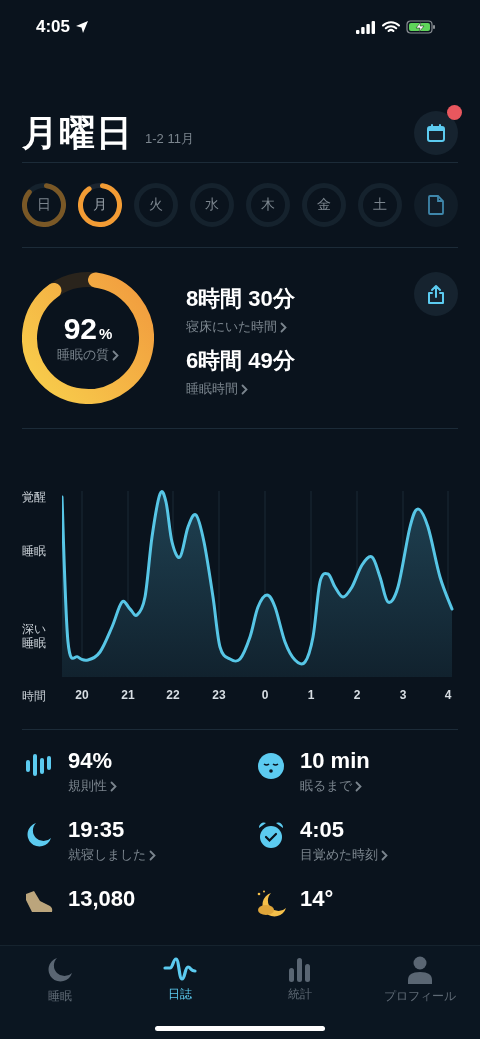 The image size is (480, 1039). What do you see at coordinates (77, 132) in the screenshot?
I see `day-title: 月曜日` at bounding box center [77, 132].